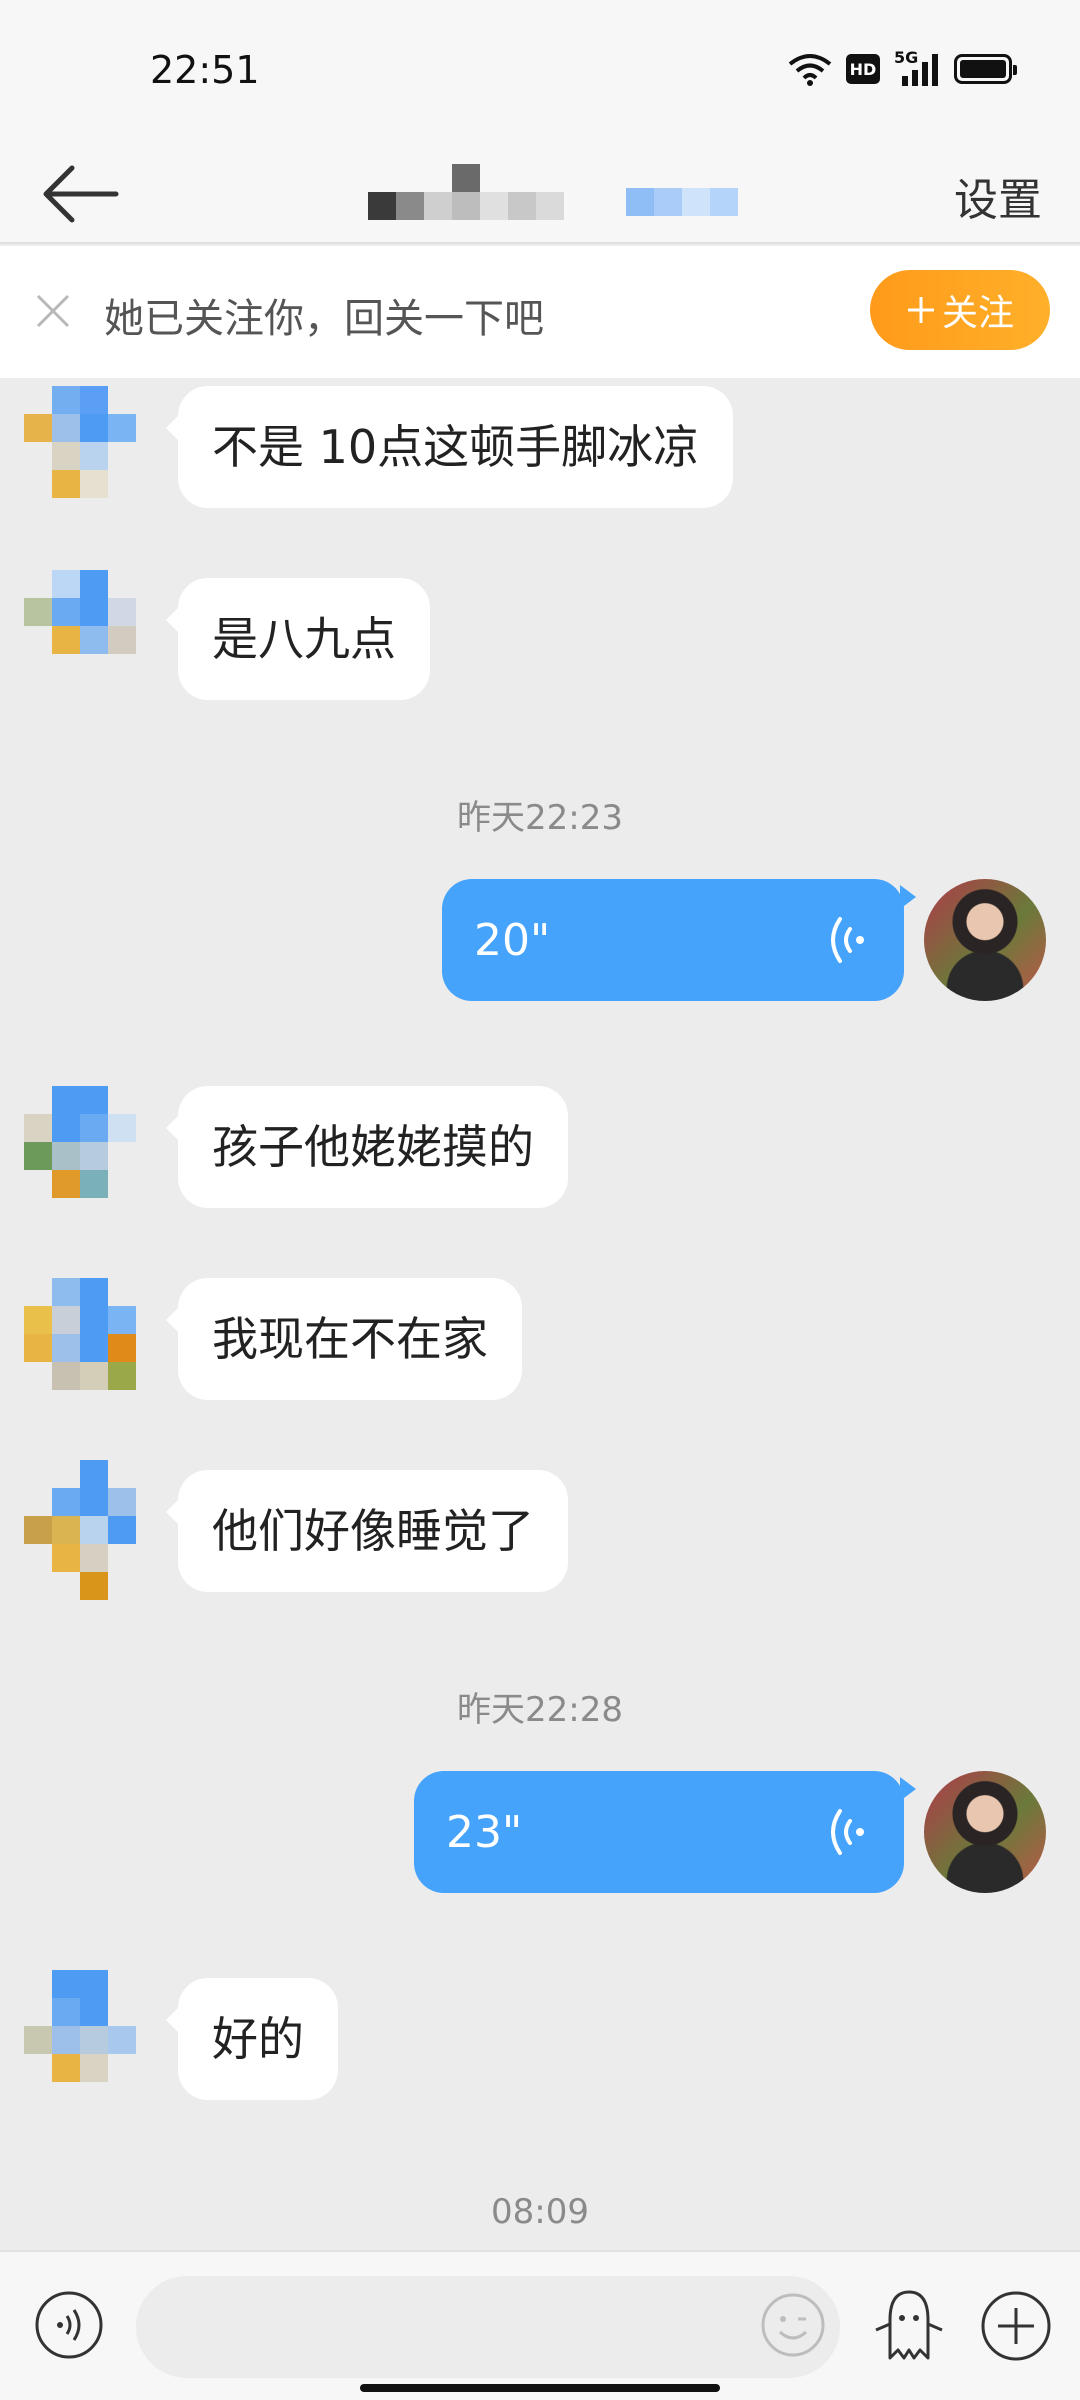  I want to click on message-timestamp: 08:09, so click(540, 2212).